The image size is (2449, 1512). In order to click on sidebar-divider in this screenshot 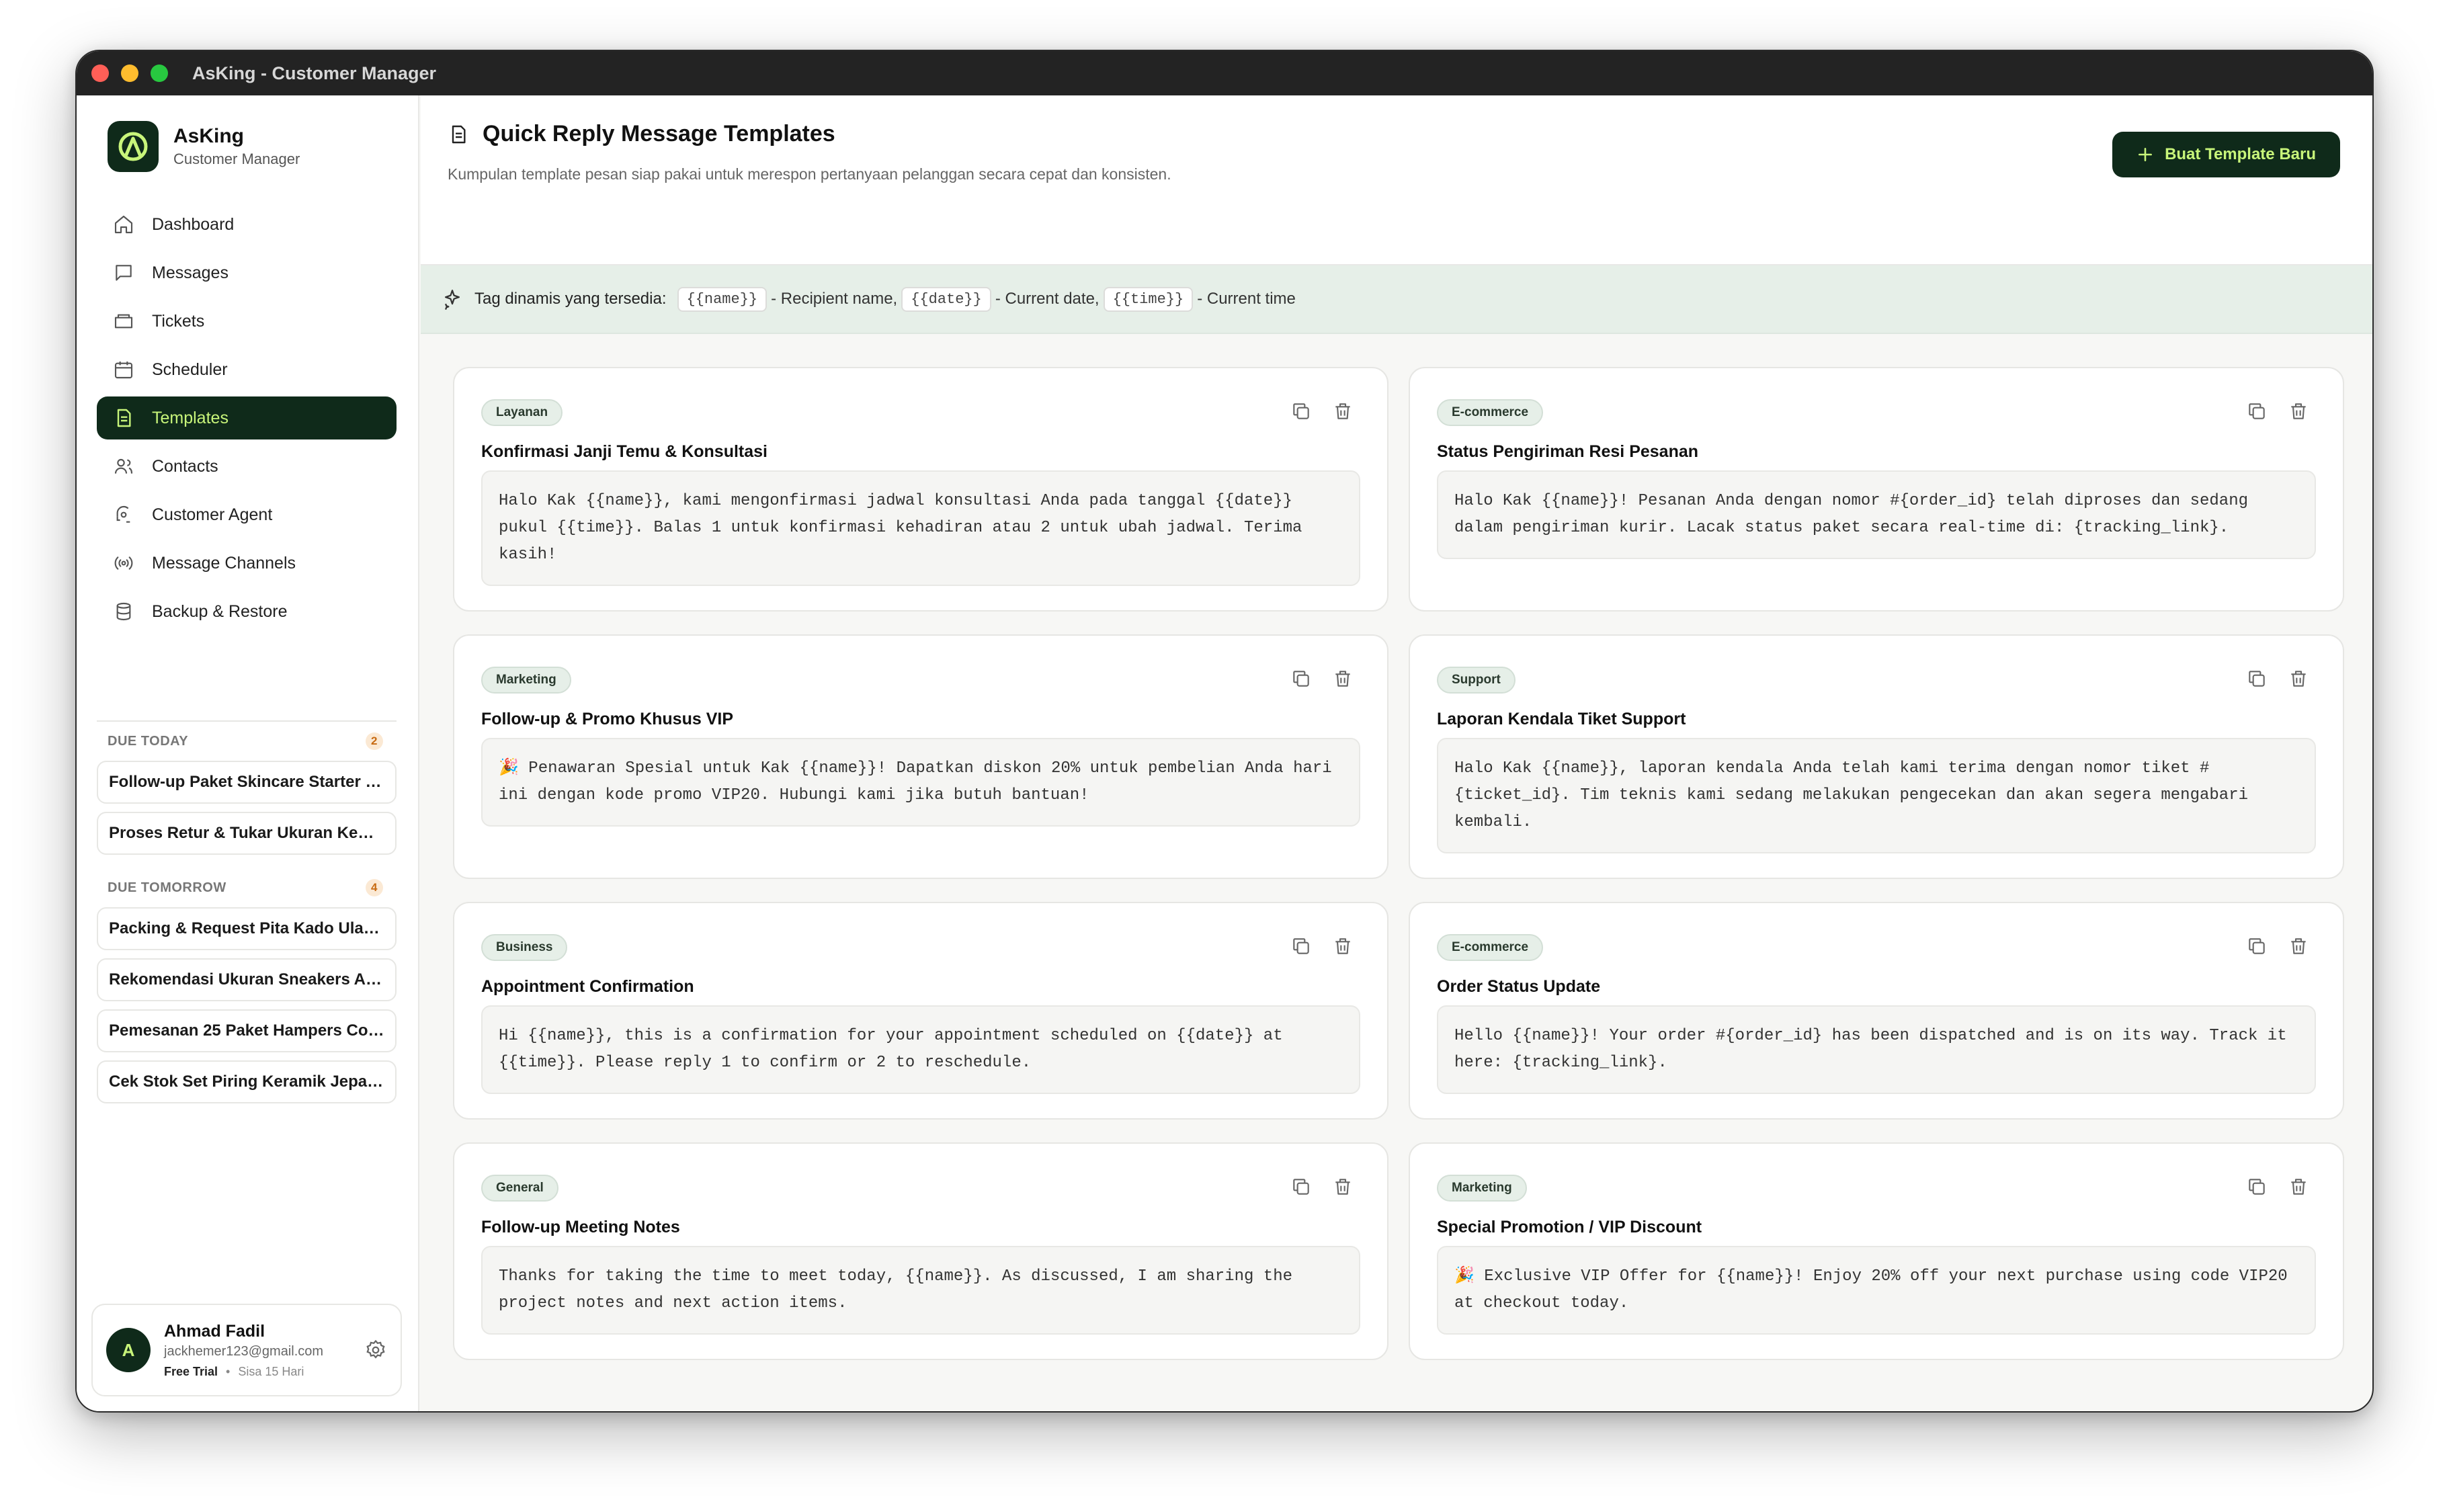, I will do `click(247, 721)`.